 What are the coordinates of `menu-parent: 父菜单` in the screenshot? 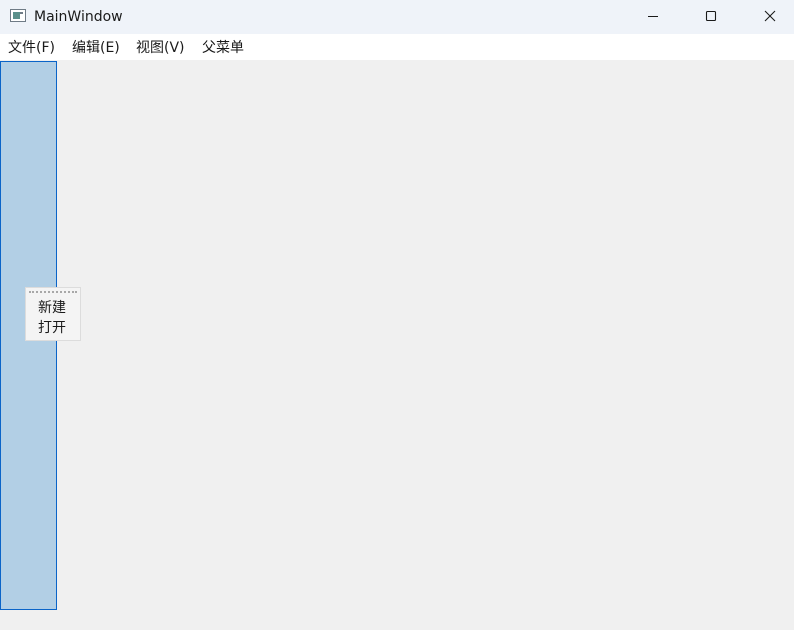 It's located at (223, 48).